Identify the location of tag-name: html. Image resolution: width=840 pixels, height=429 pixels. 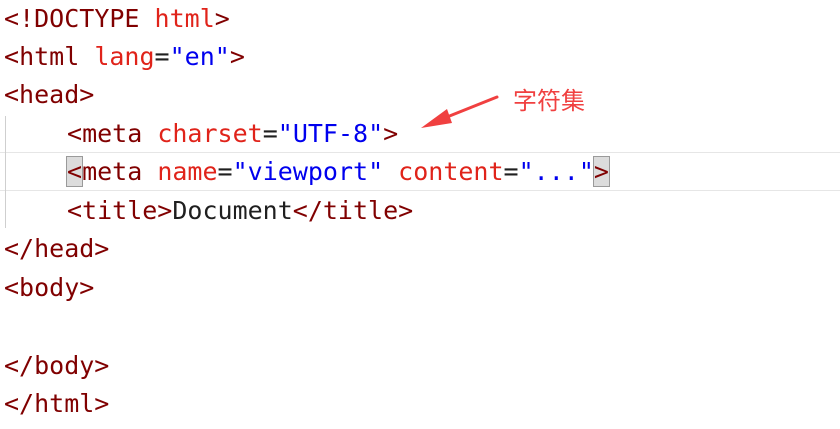
(49, 56).